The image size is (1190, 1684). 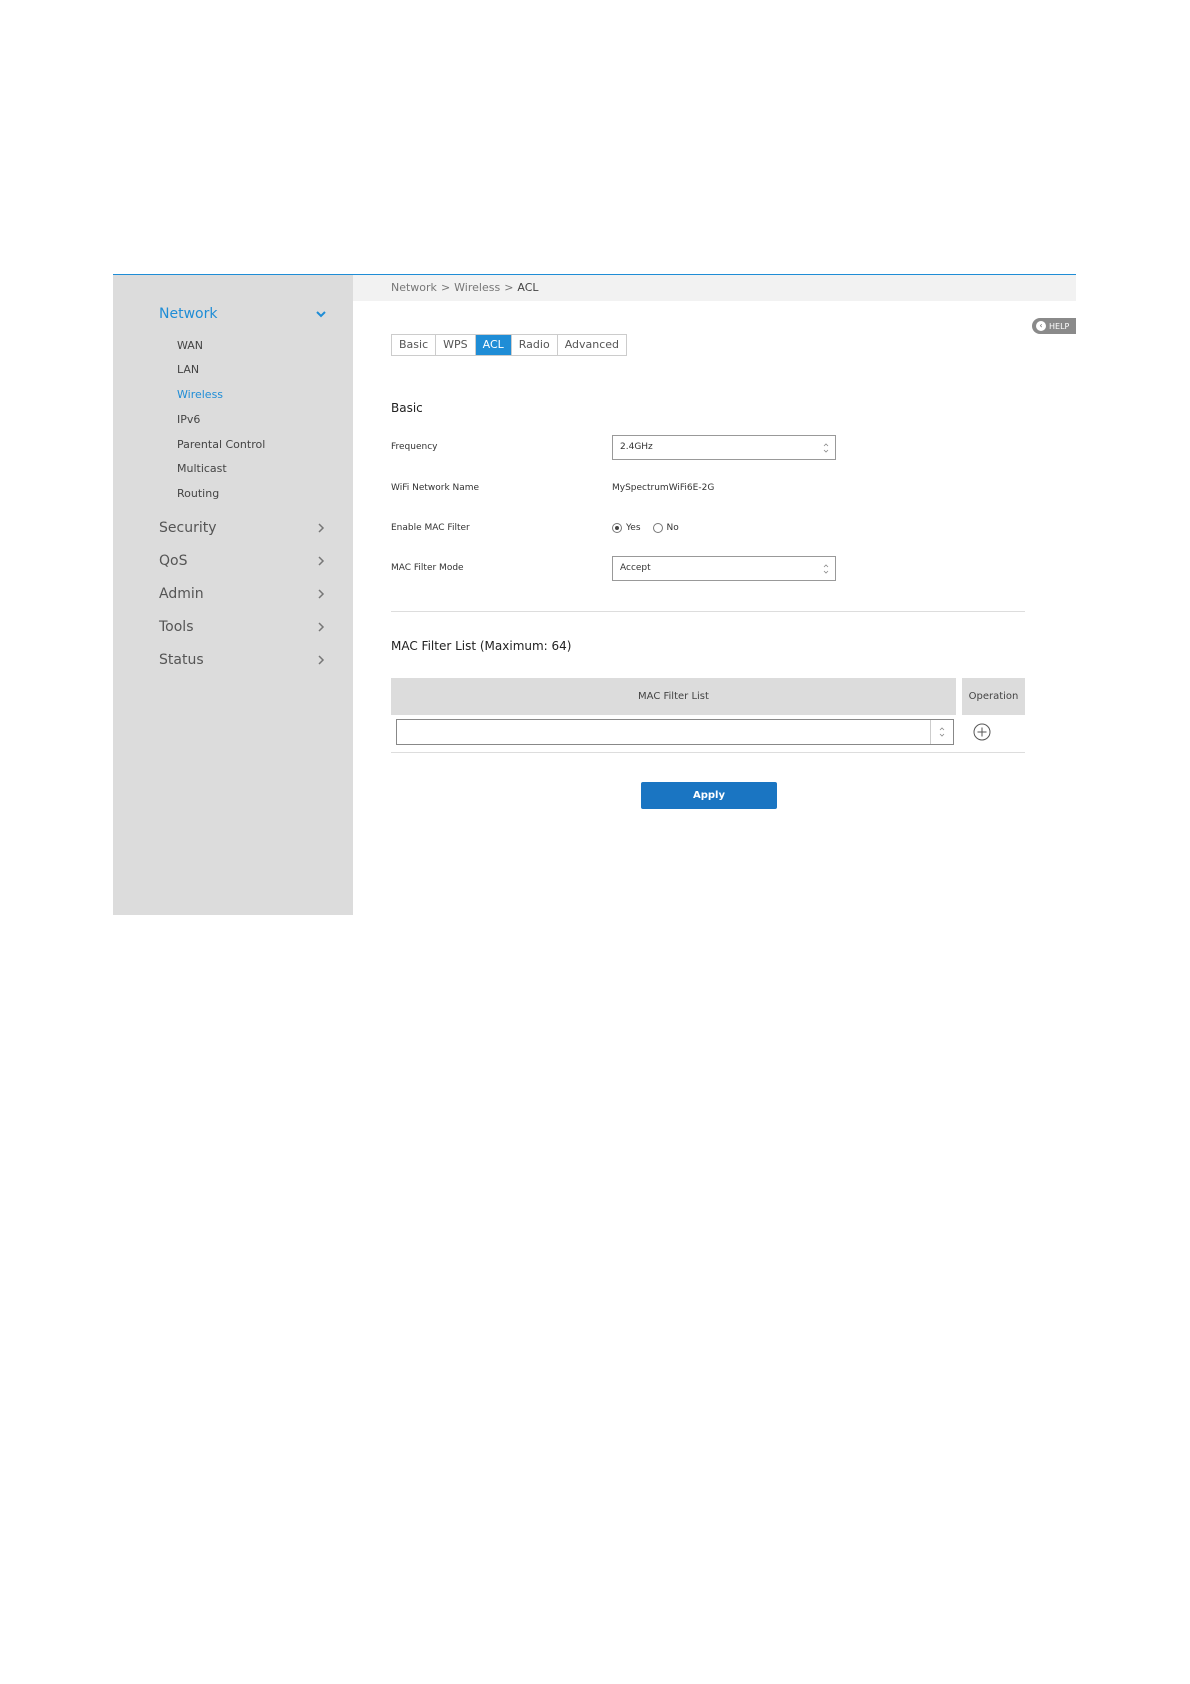 What do you see at coordinates (188, 370) in the screenshot?
I see `sidebar-subitem-lan: LAN` at bounding box center [188, 370].